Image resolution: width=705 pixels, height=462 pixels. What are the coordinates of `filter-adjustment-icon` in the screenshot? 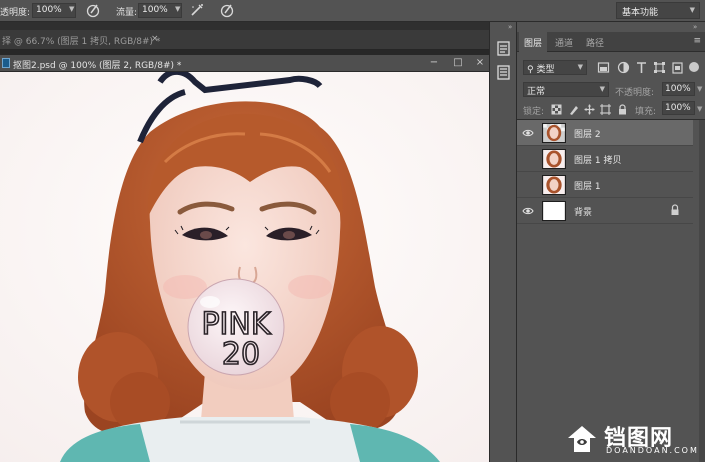 It's located at (623, 67).